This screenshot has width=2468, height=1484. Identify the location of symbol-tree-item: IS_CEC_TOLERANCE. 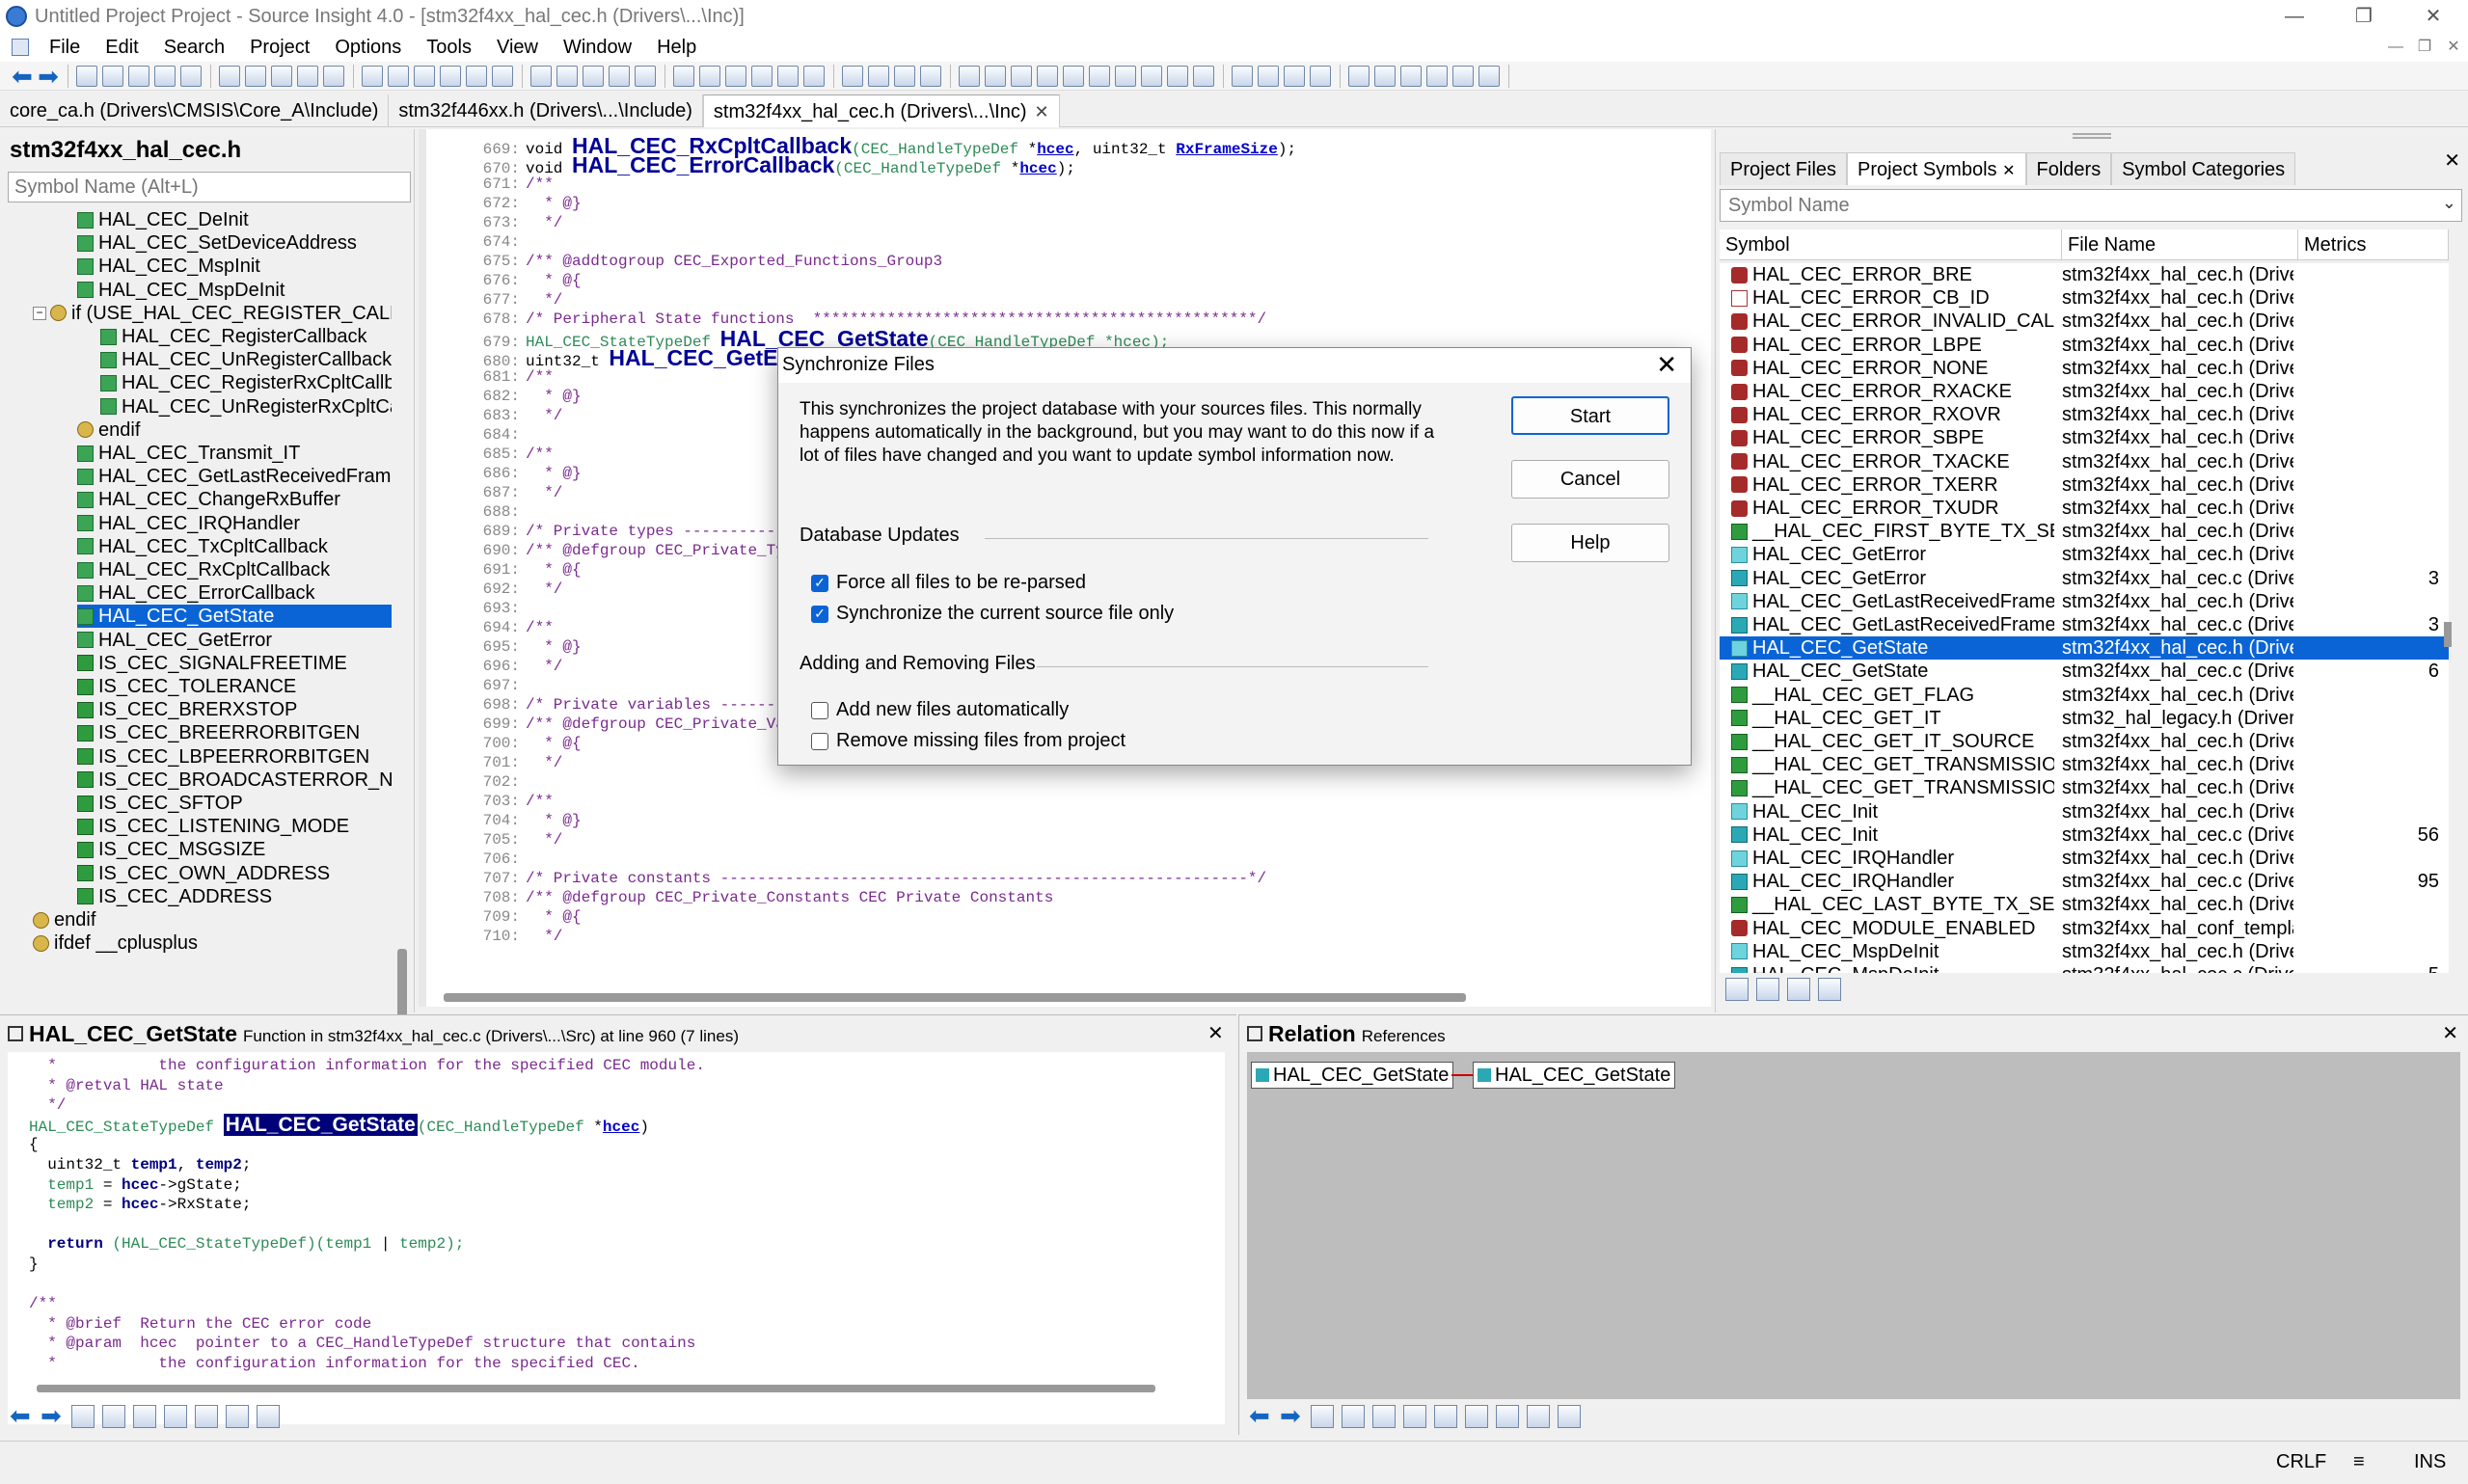
(186, 686).